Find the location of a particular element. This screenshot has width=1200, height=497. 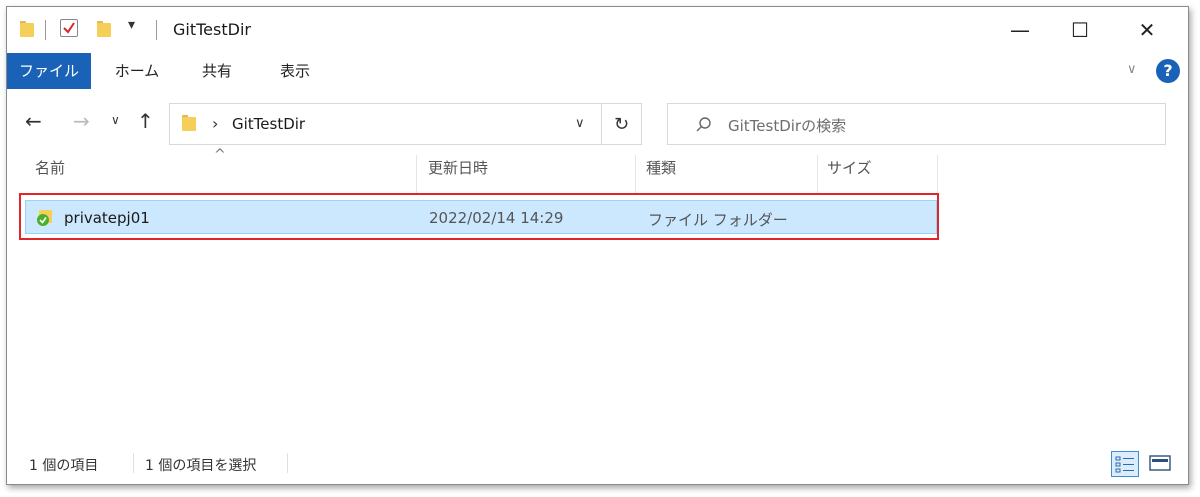

properties-icon is located at coordinates (69, 28).